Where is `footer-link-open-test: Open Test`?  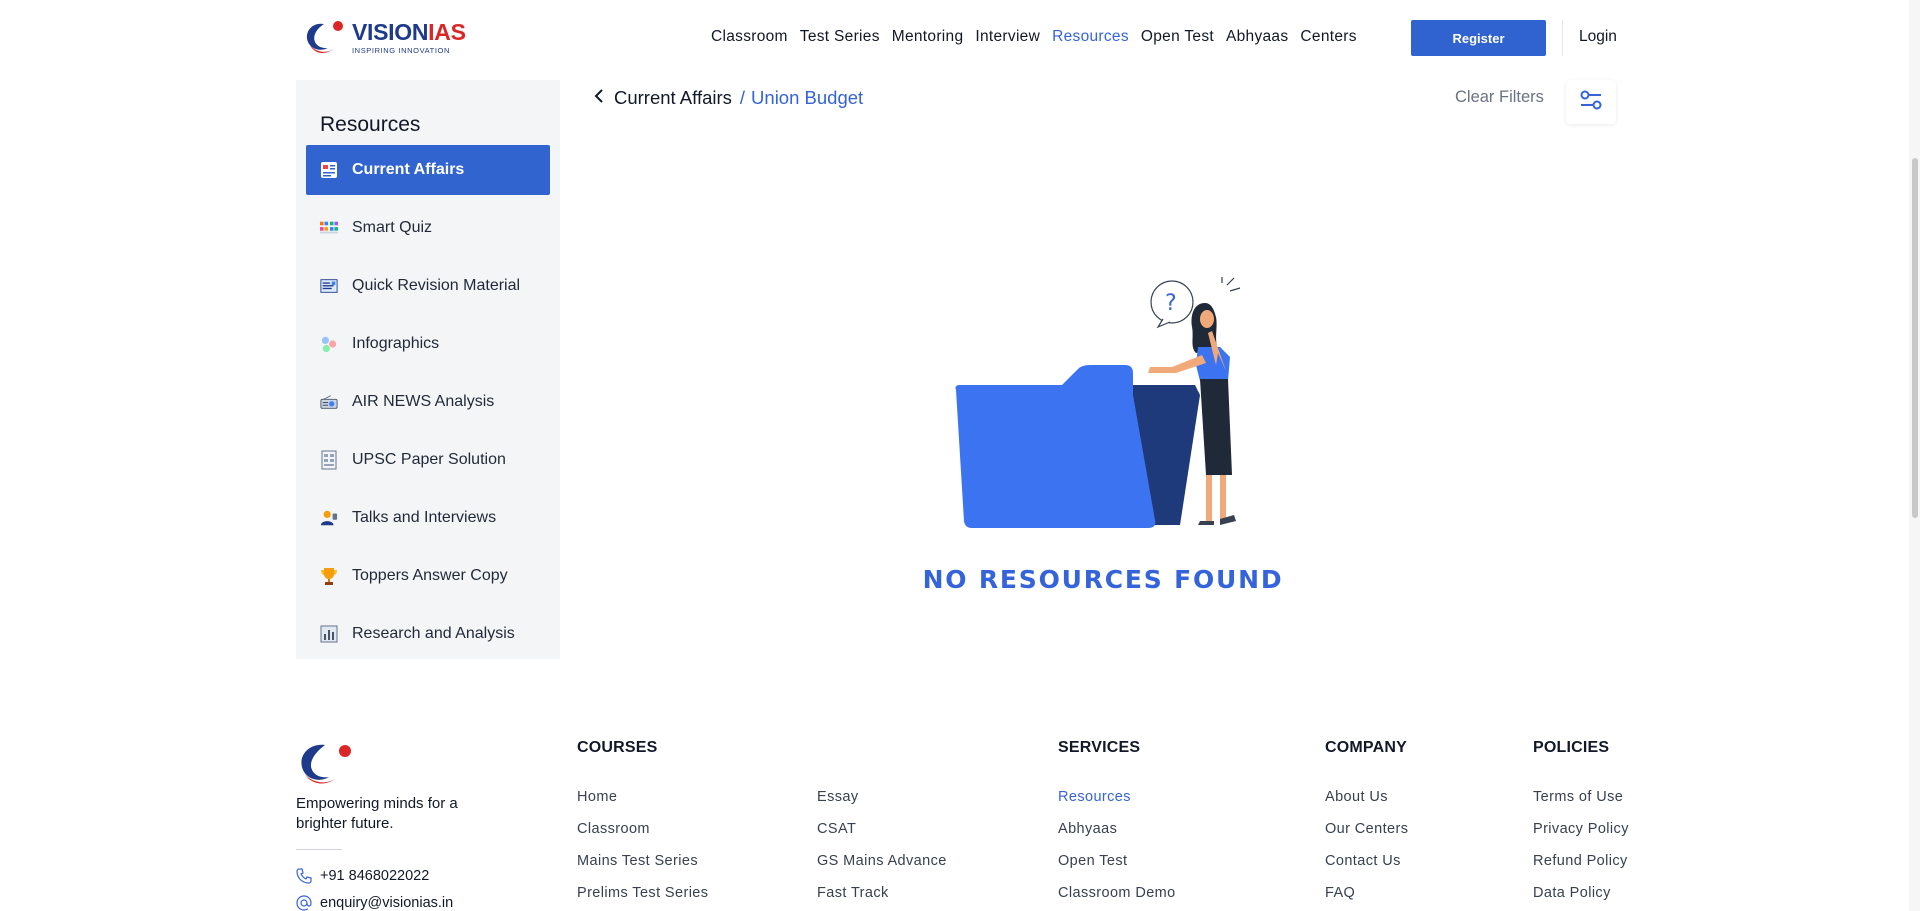
footer-link-open-test: Open Test is located at coordinates (1092, 861).